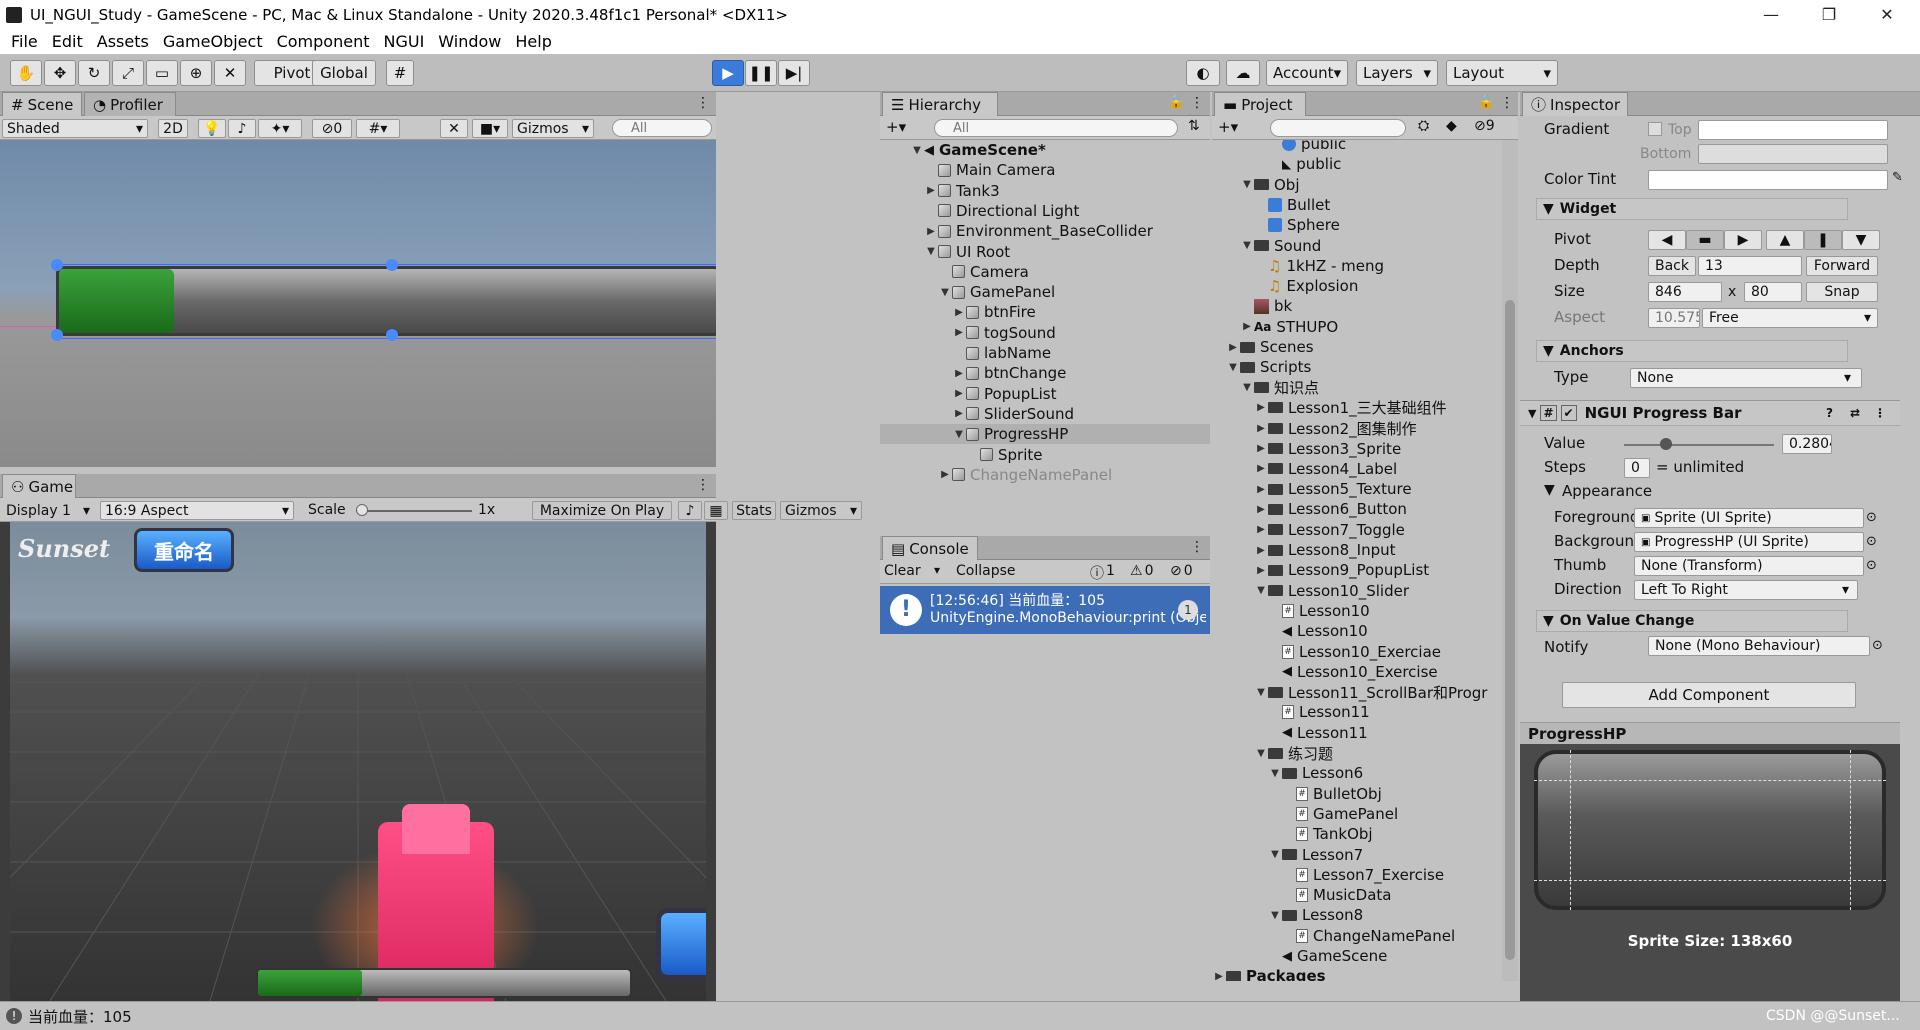  I want to click on pause-button: ❚❚, so click(761, 73).